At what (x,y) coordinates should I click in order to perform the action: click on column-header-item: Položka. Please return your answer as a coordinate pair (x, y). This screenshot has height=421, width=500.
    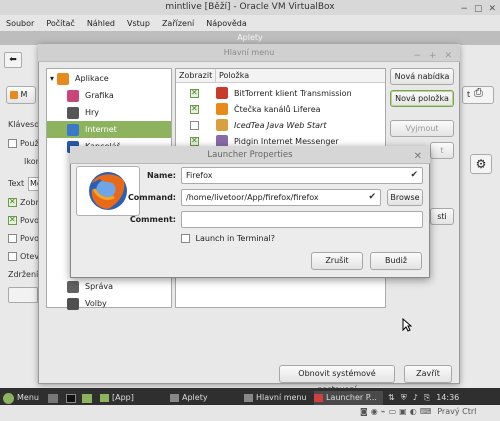
    Looking at the image, I should click on (300, 75).